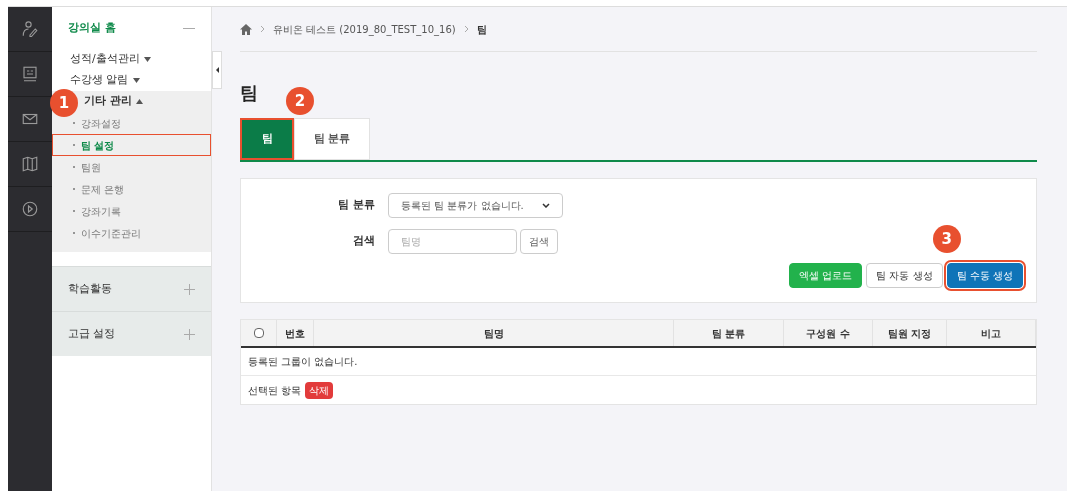 The width and height of the screenshot is (1067, 491). Describe the element at coordinates (494, 333) in the screenshot. I see `column-header: 팀명` at that location.